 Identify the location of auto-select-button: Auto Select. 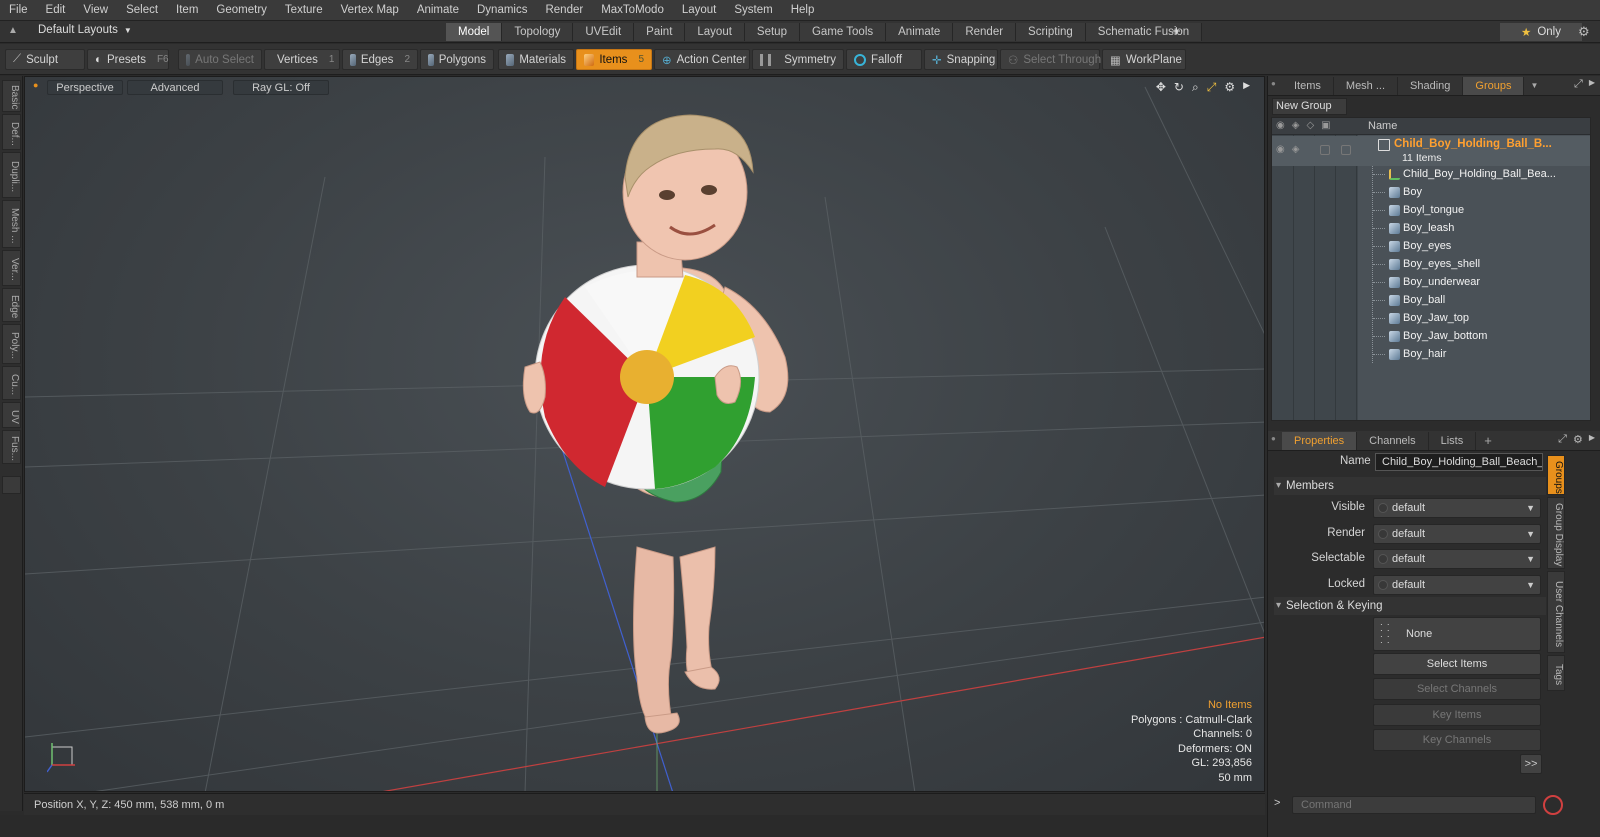
(220, 59).